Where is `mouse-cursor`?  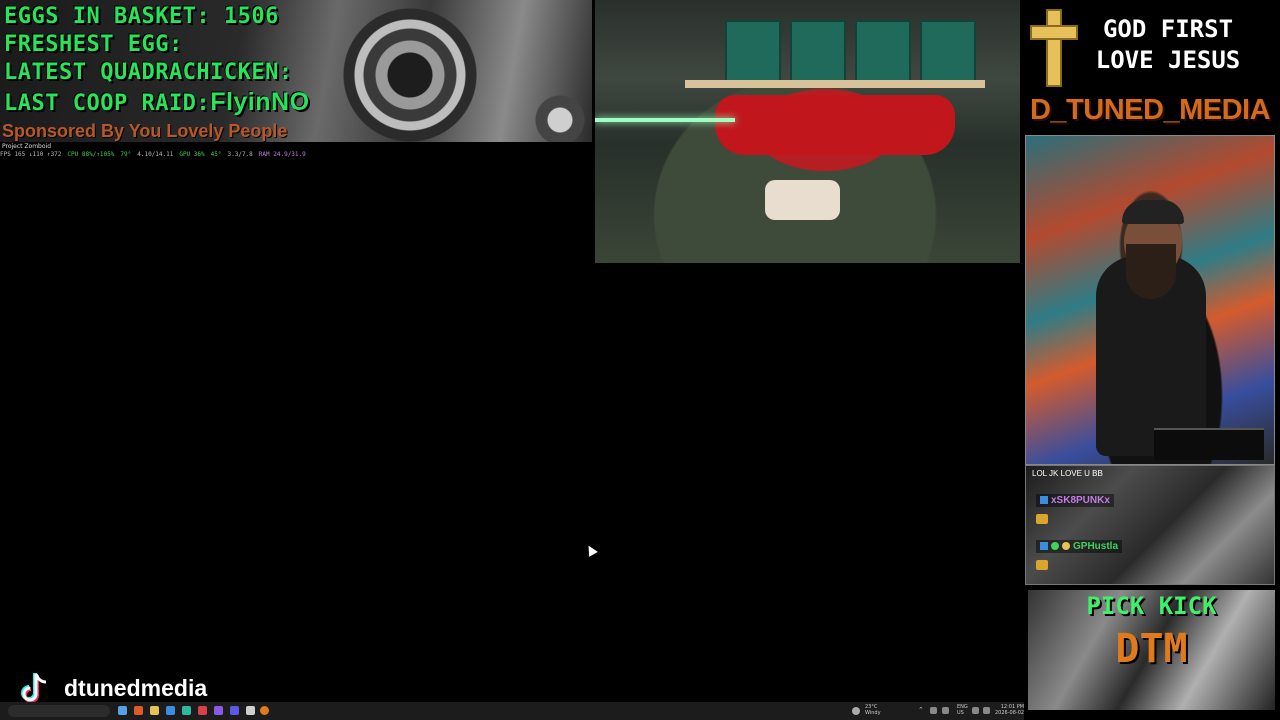 mouse-cursor is located at coordinates (591, 550).